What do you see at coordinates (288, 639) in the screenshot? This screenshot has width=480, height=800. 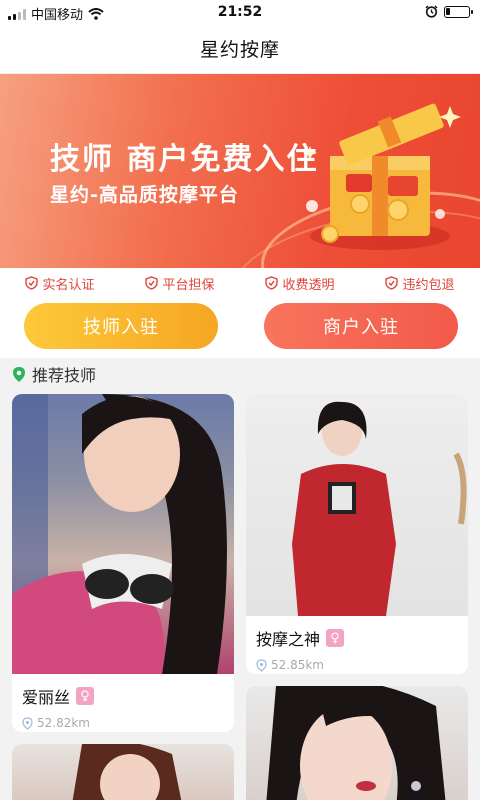 I see `technician-name: 按摩之神` at bounding box center [288, 639].